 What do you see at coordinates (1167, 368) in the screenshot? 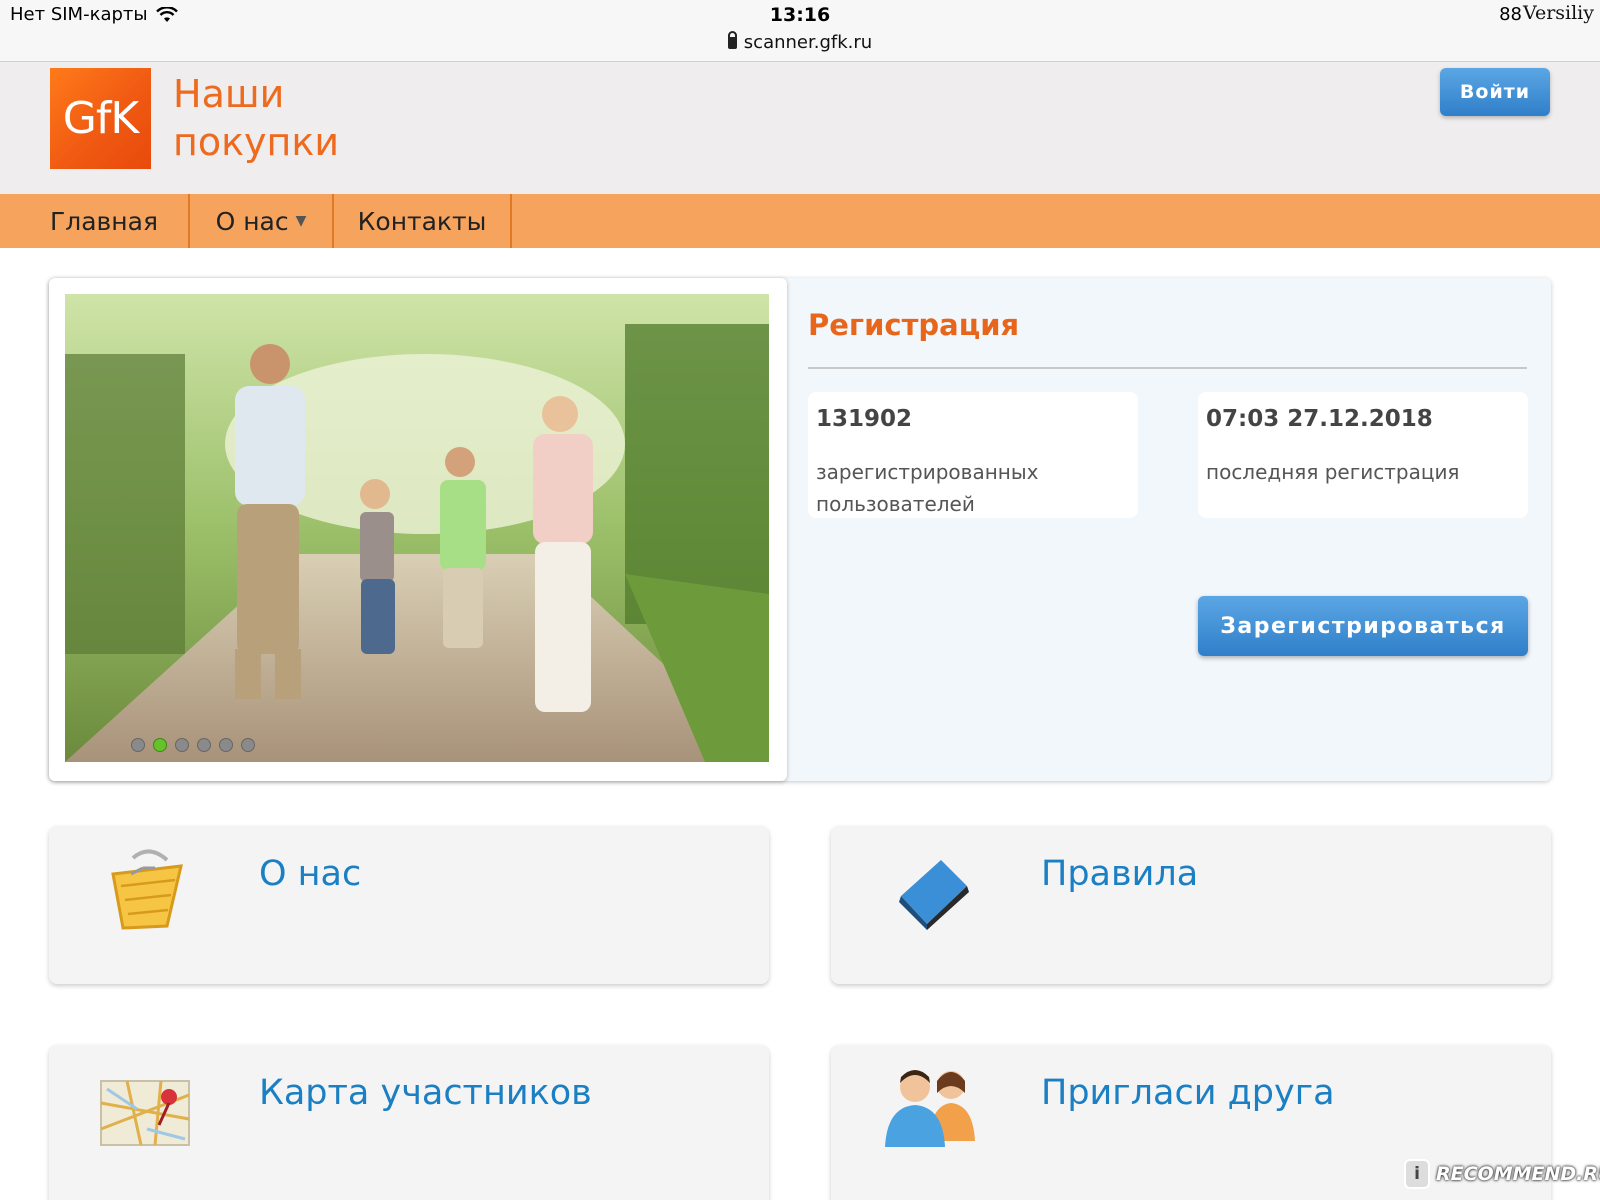
I see `divider` at bounding box center [1167, 368].